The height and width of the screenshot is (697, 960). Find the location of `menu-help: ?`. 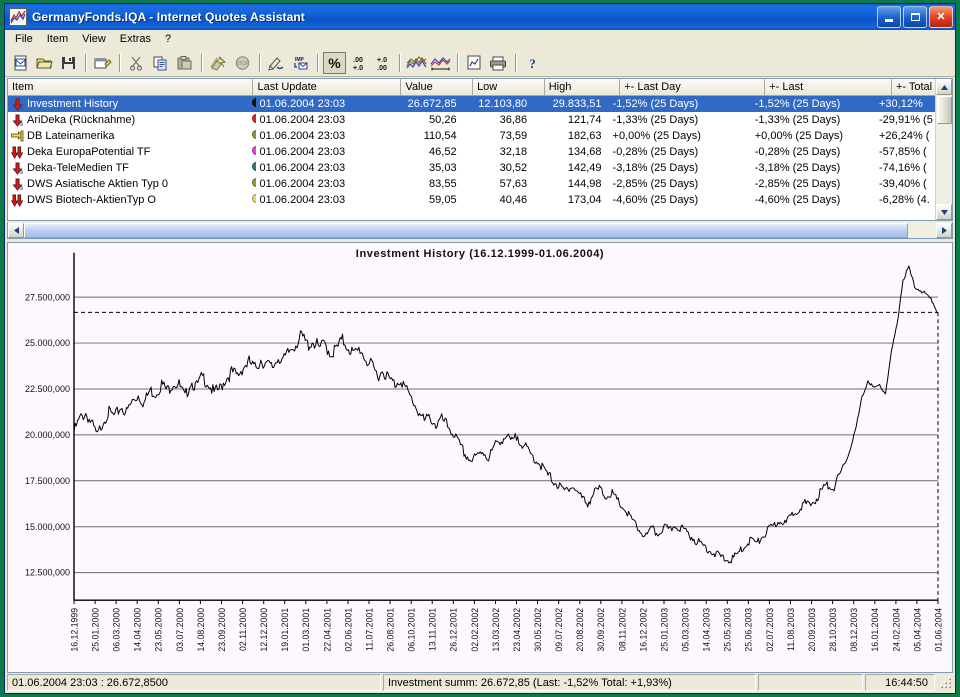

menu-help: ? is located at coordinates (168, 39).